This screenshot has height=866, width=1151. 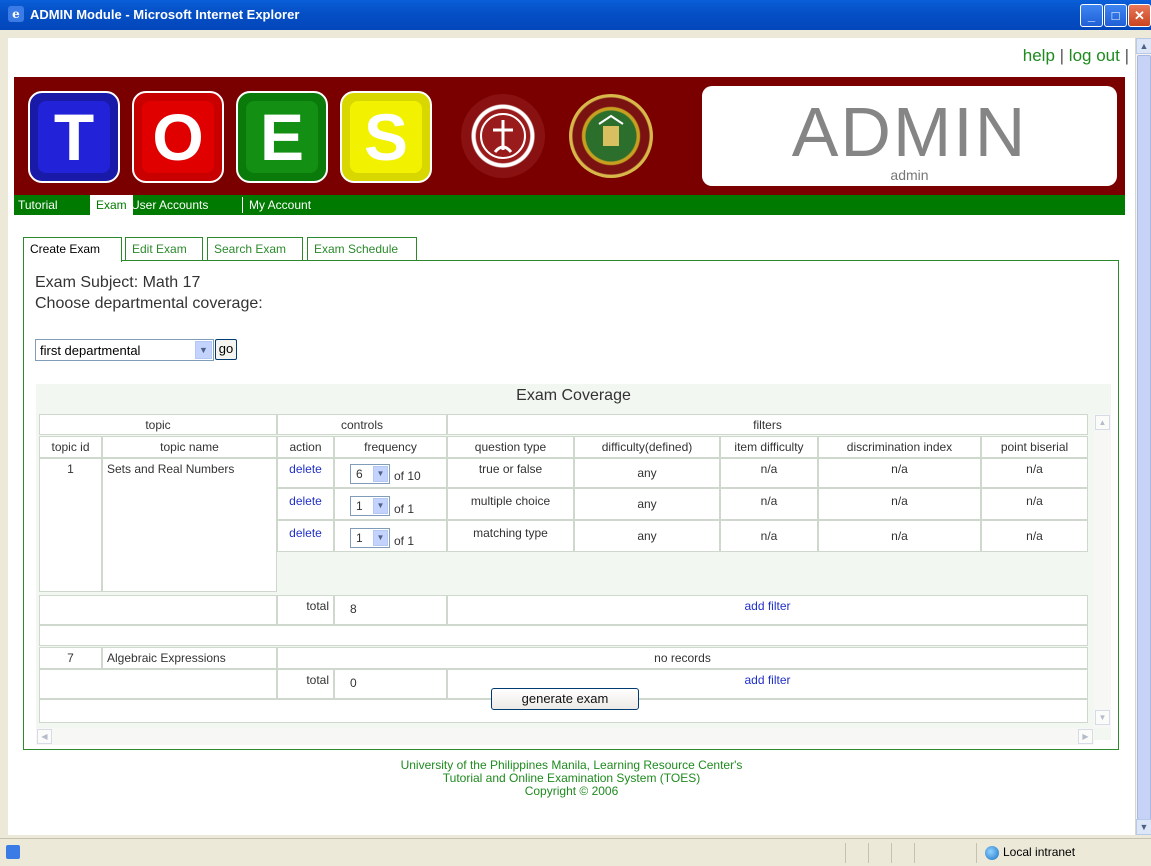 What do you see at coordinates (571, 791) in the screenshot?
I see `footer-copyright: Copyright © 2006` at bounding box center [571, 791].